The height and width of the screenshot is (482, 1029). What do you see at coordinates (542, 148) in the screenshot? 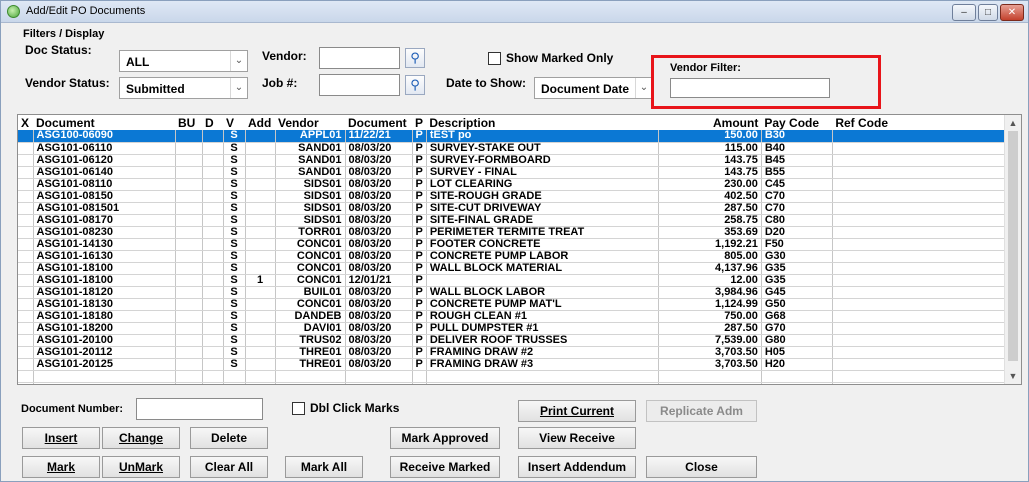
I see `grid-cell-description: SURVEY-STAKE OUT` at bounding box center [542, 148].